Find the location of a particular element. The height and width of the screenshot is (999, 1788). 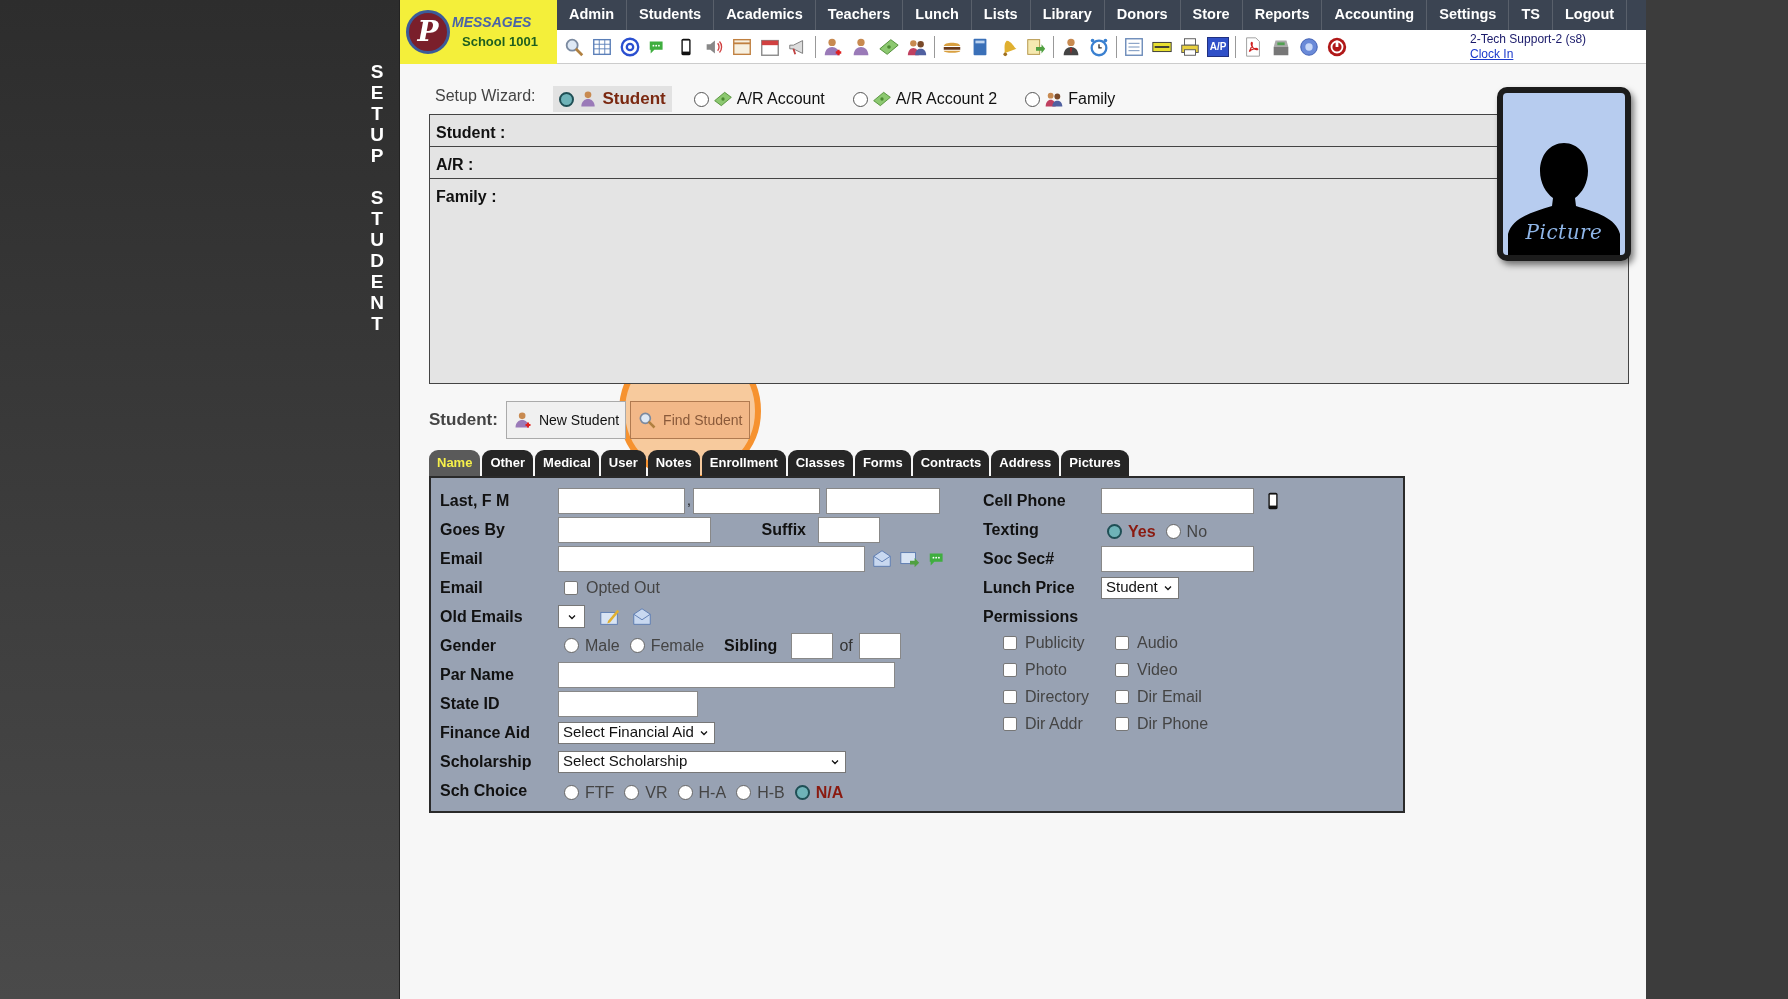

picture-frame: Picture is located at coordinates (1564, 174).